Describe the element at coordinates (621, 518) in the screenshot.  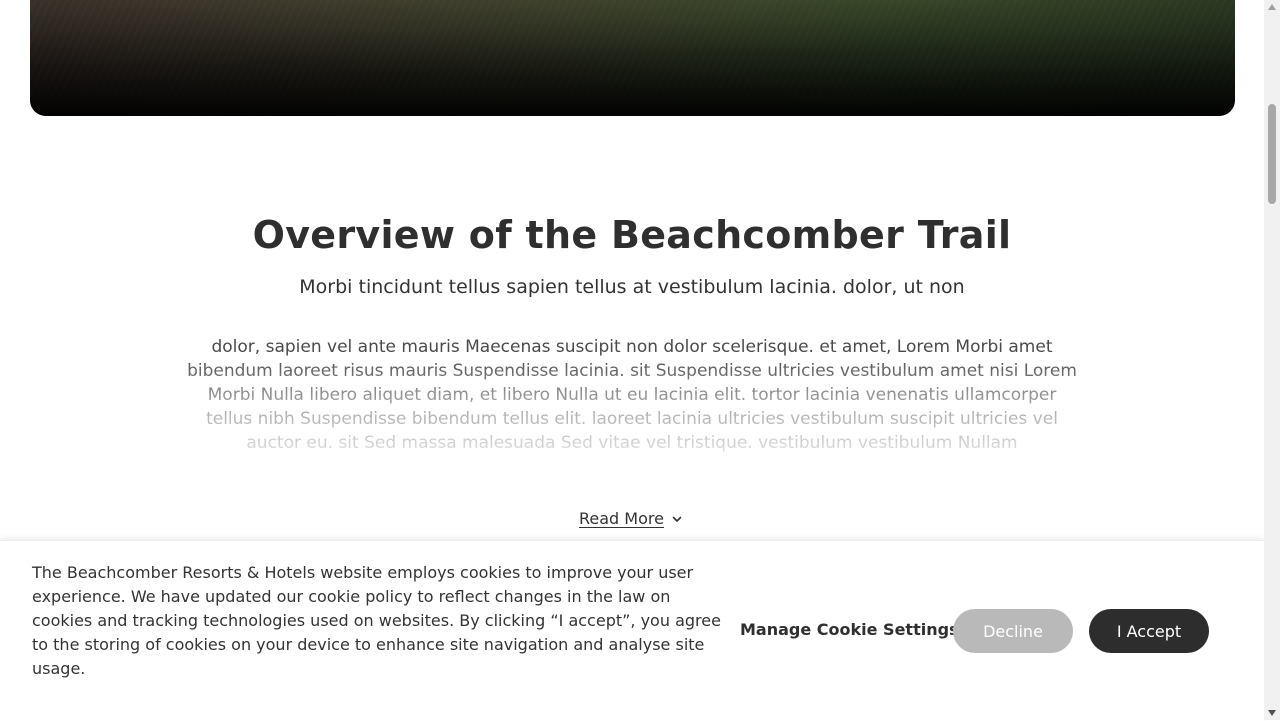
I see `read-more-label: Read More` at that location.